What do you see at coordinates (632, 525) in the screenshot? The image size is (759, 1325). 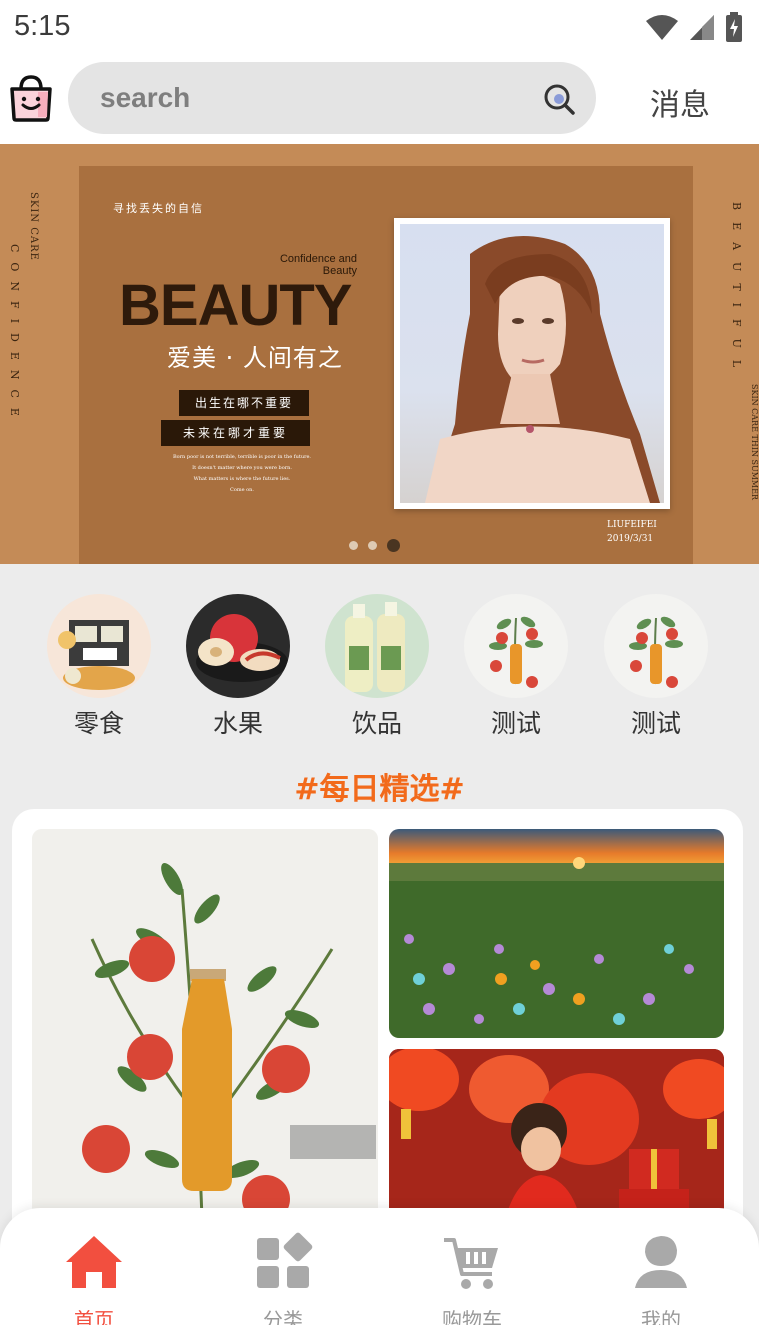 I see `banner-sign-name: LIUFEIFEI` at bounding box center [632, 525].